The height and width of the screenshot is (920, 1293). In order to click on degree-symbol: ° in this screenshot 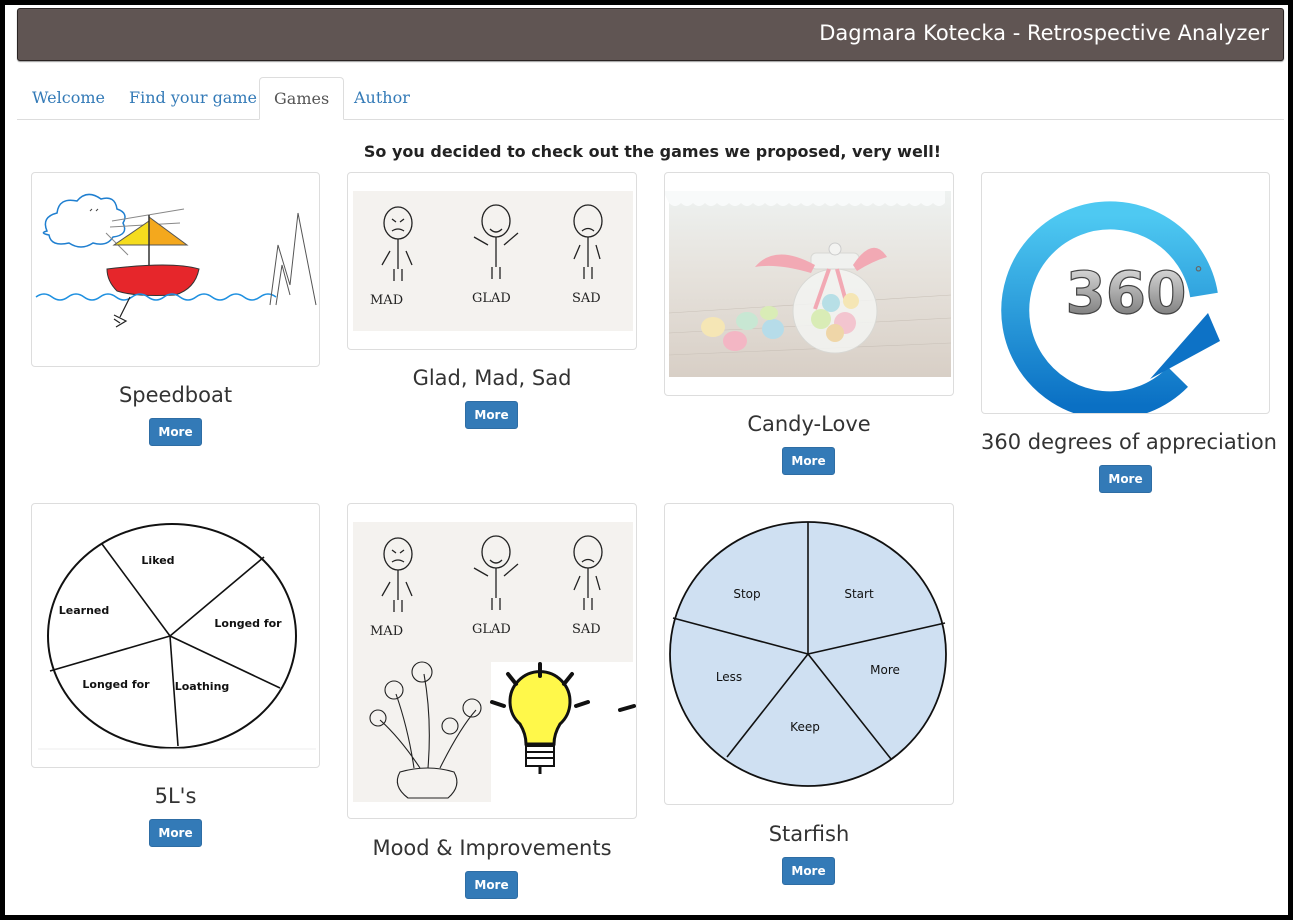, I will do `click(1198, 273)`.